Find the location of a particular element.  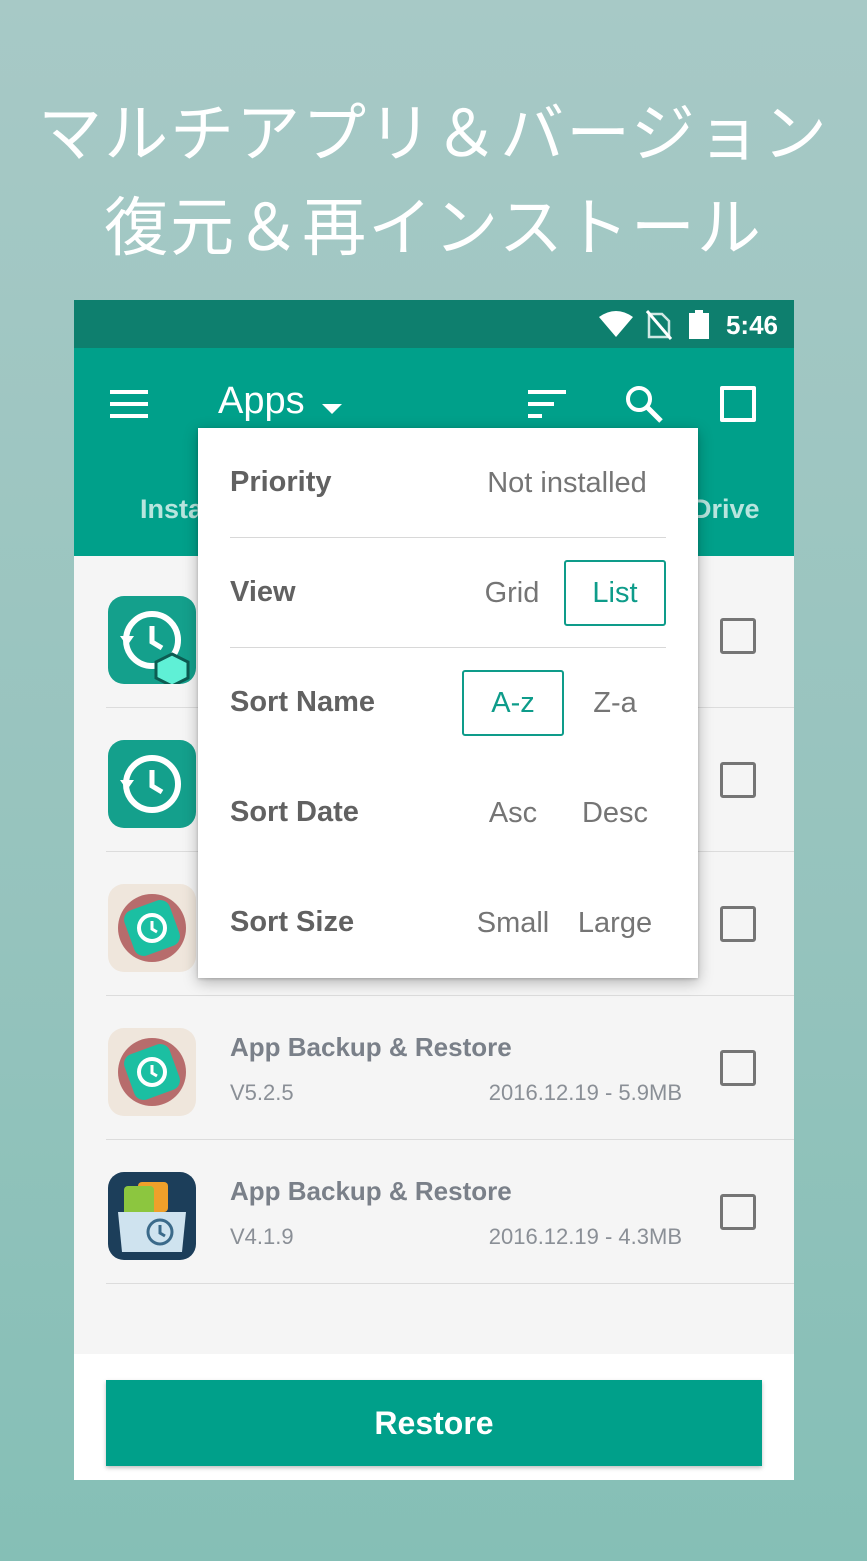

sort-name-label: Sort Name is located at coordinates (303, 702).